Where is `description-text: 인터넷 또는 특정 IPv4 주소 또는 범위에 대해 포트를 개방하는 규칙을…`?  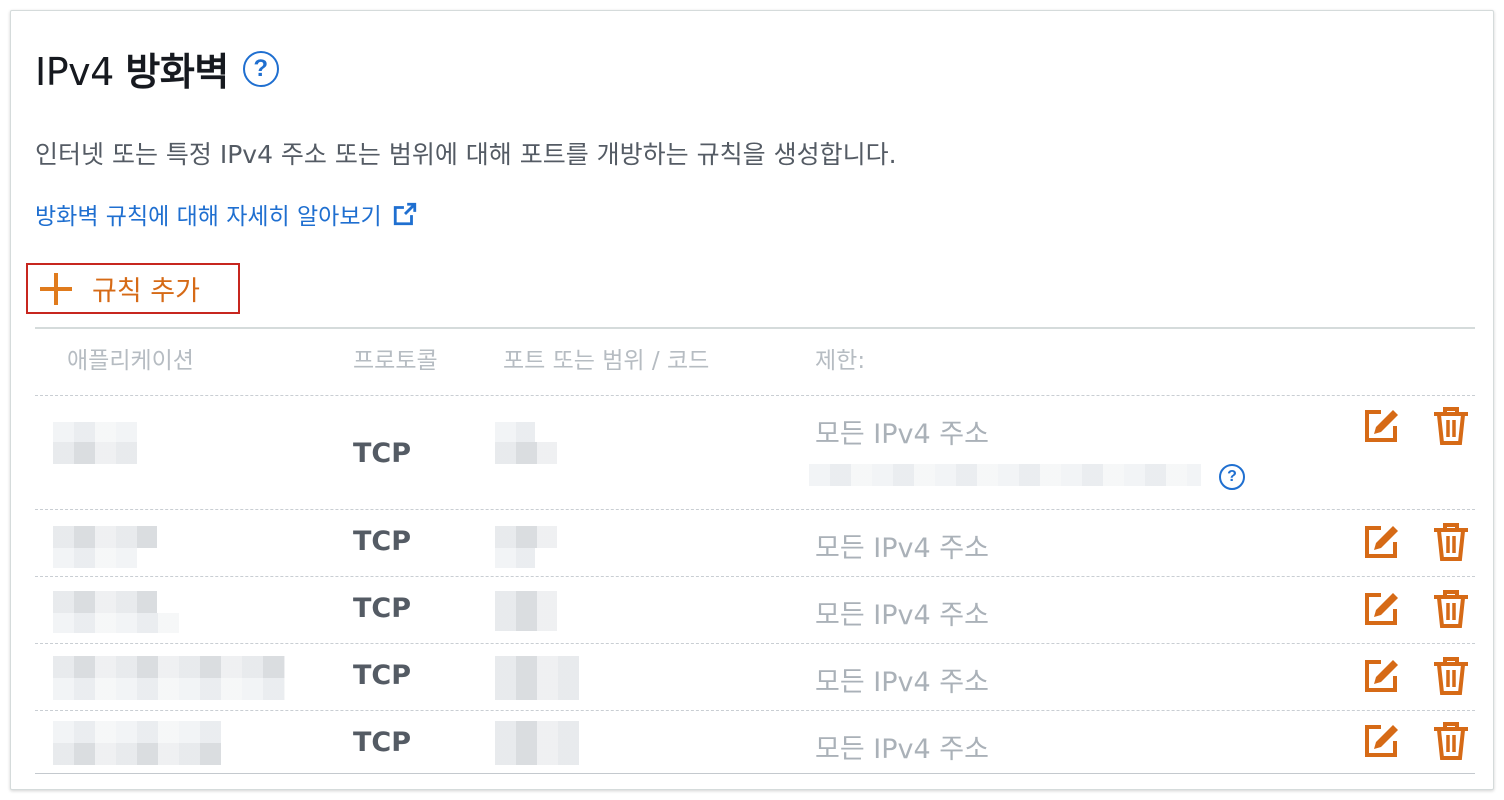 description-text: 인터넷 또는 특정 IPv4 주소 또는 범위에 대해 포트를 개방하는 규칙을… is located at coordinates (466, 154).